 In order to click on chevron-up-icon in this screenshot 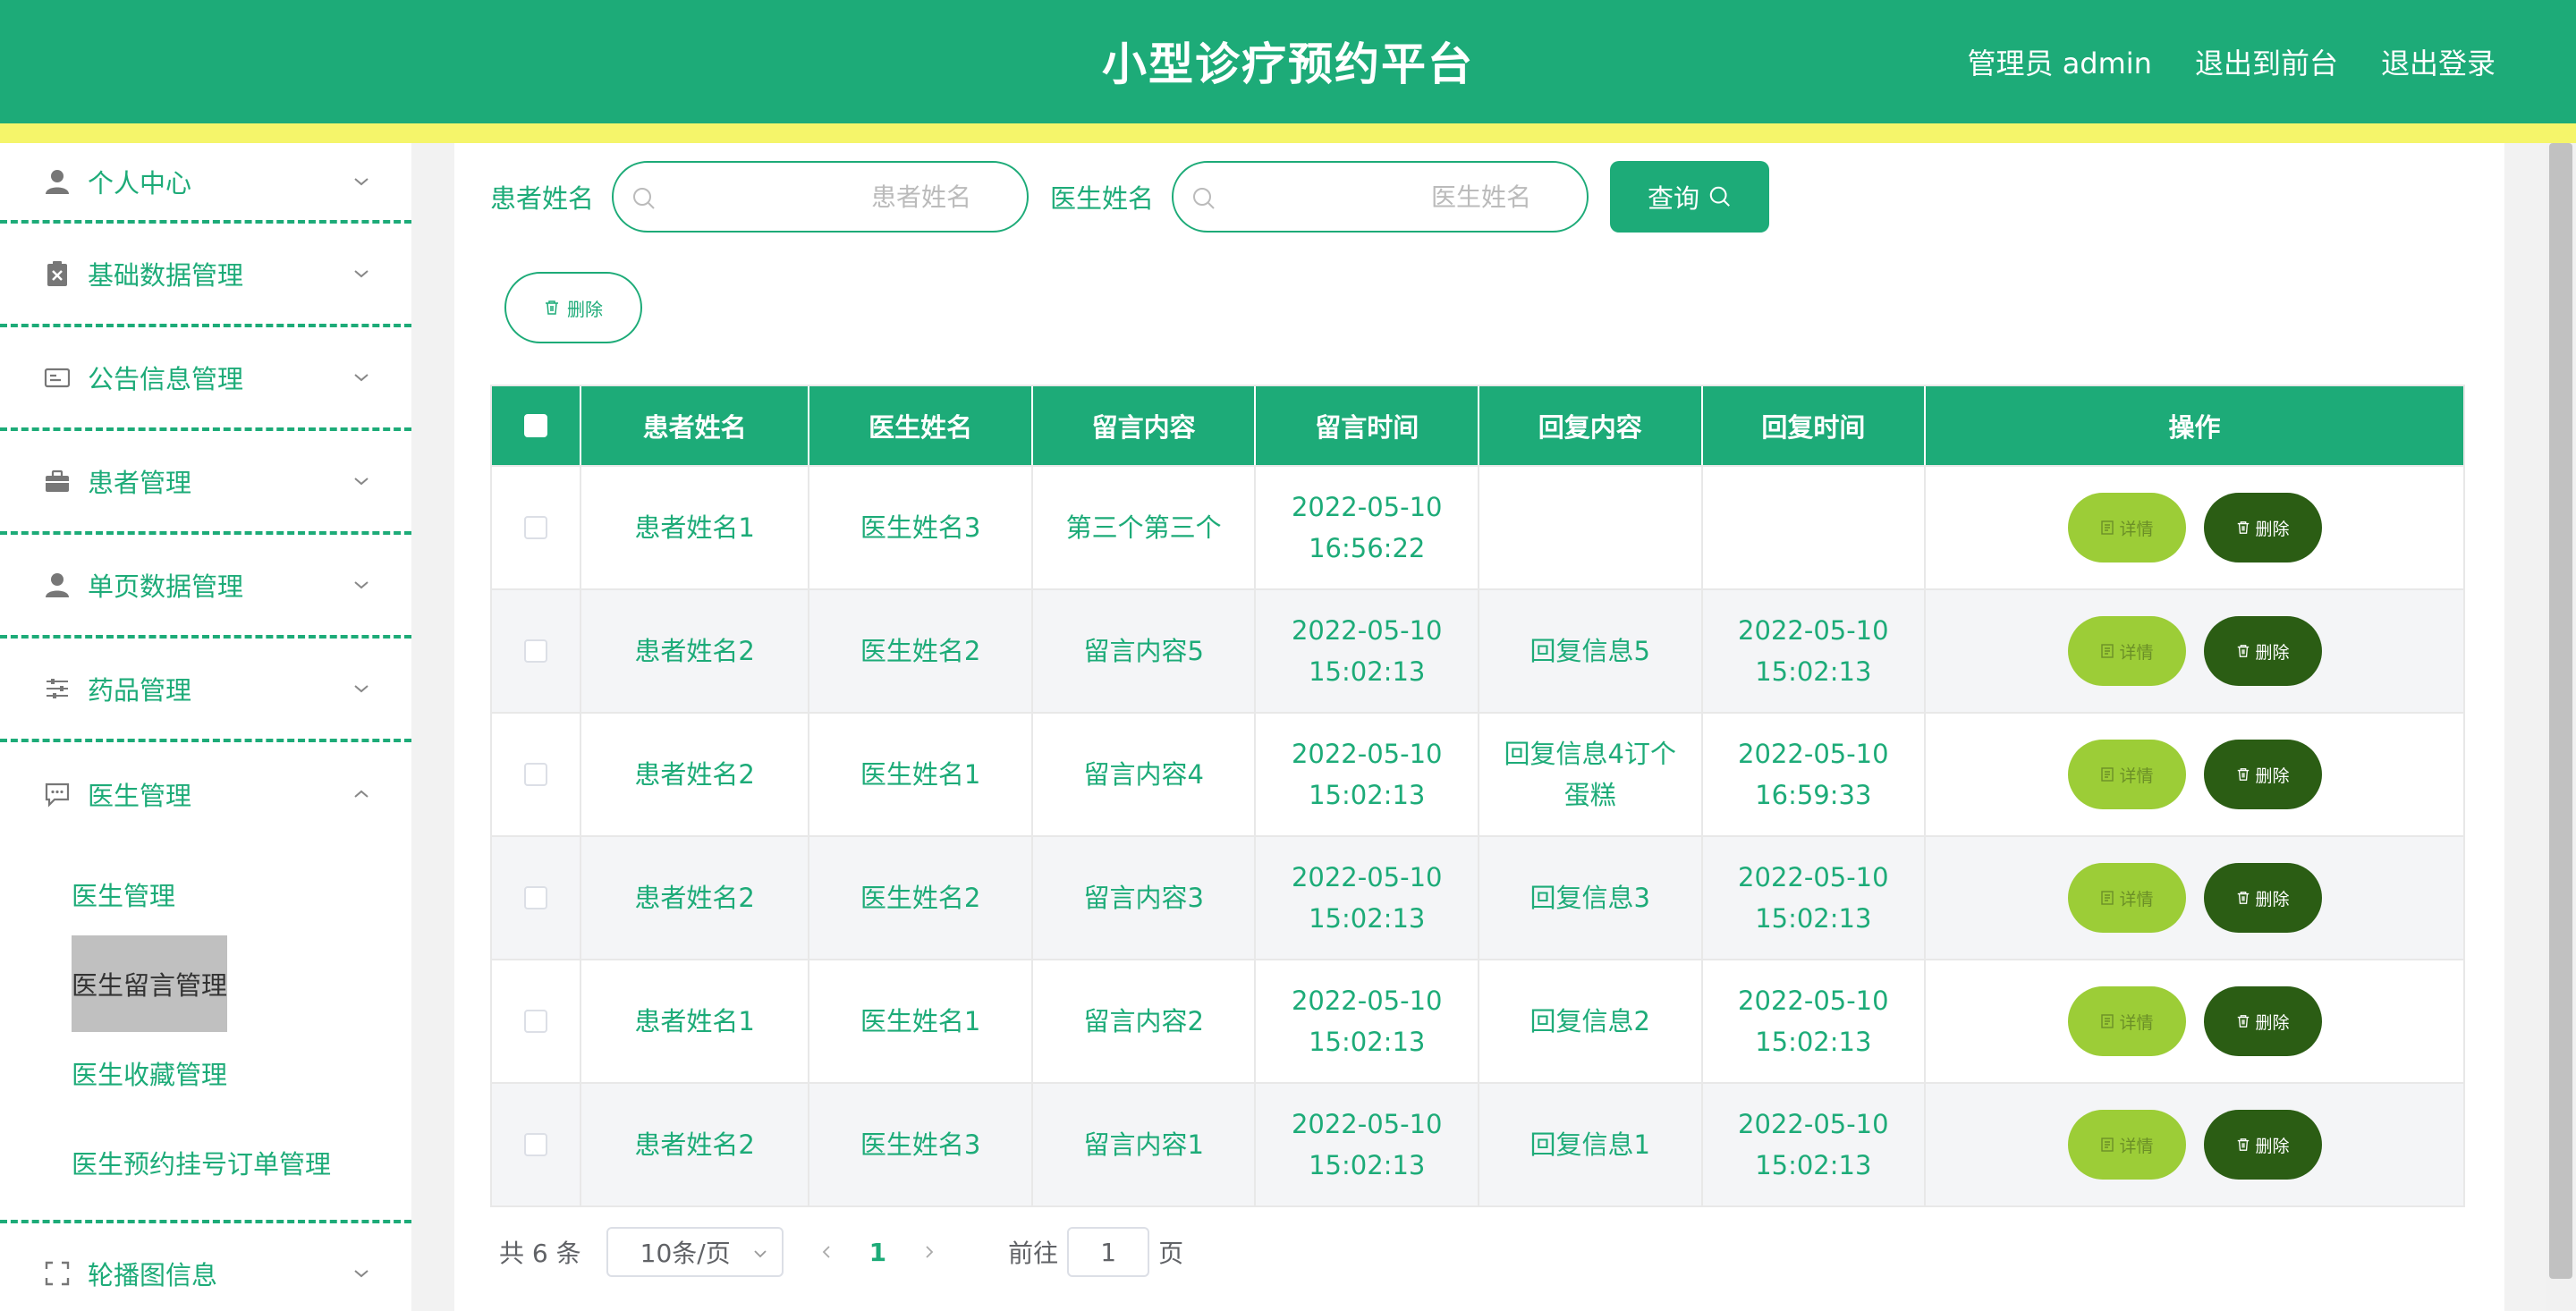, I will do `click(361, 794)`.